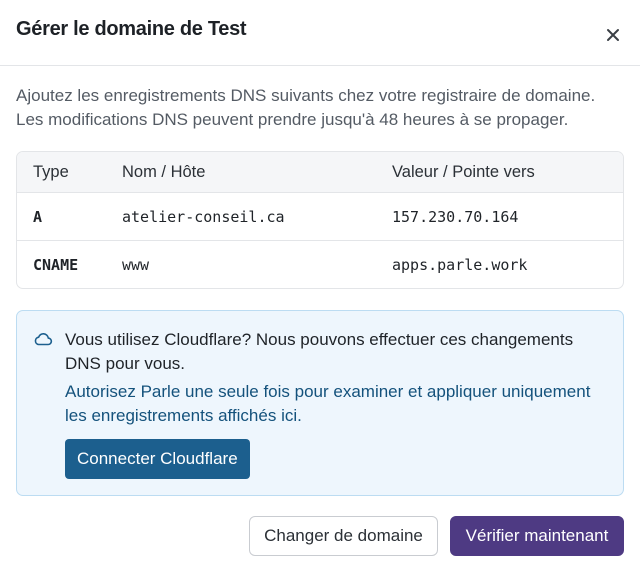 This screenshot has height=572, width=640. I want to click on record-name: atelier-conseil.ca, so click(203, 216).